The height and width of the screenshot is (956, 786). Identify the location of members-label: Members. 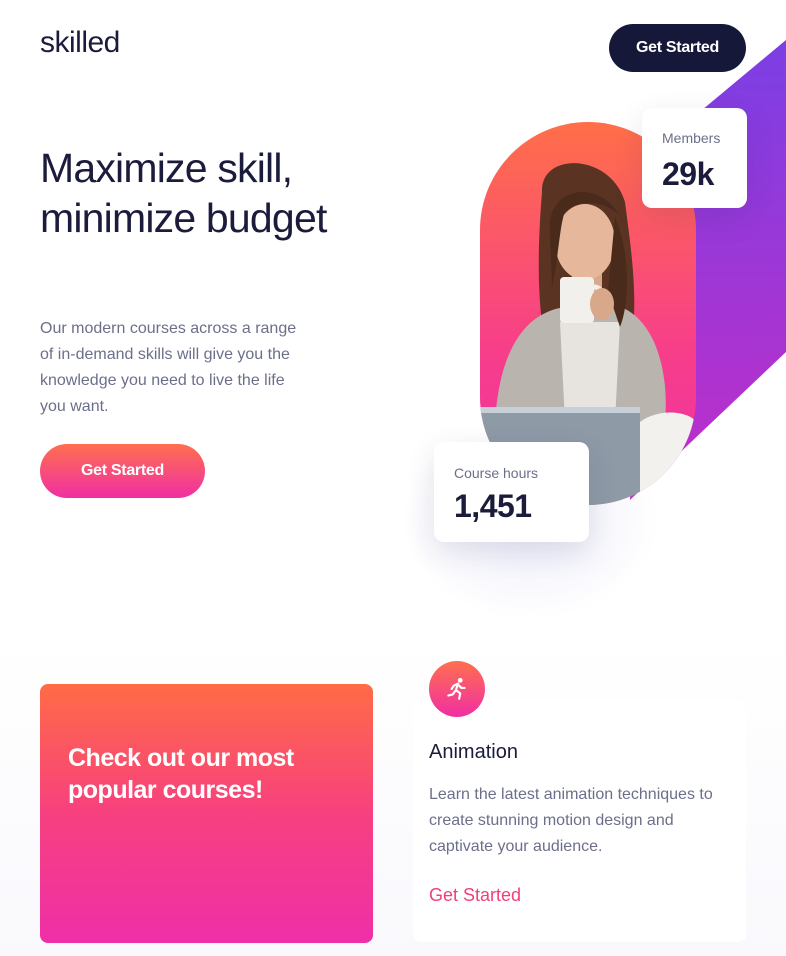
(691, 138).